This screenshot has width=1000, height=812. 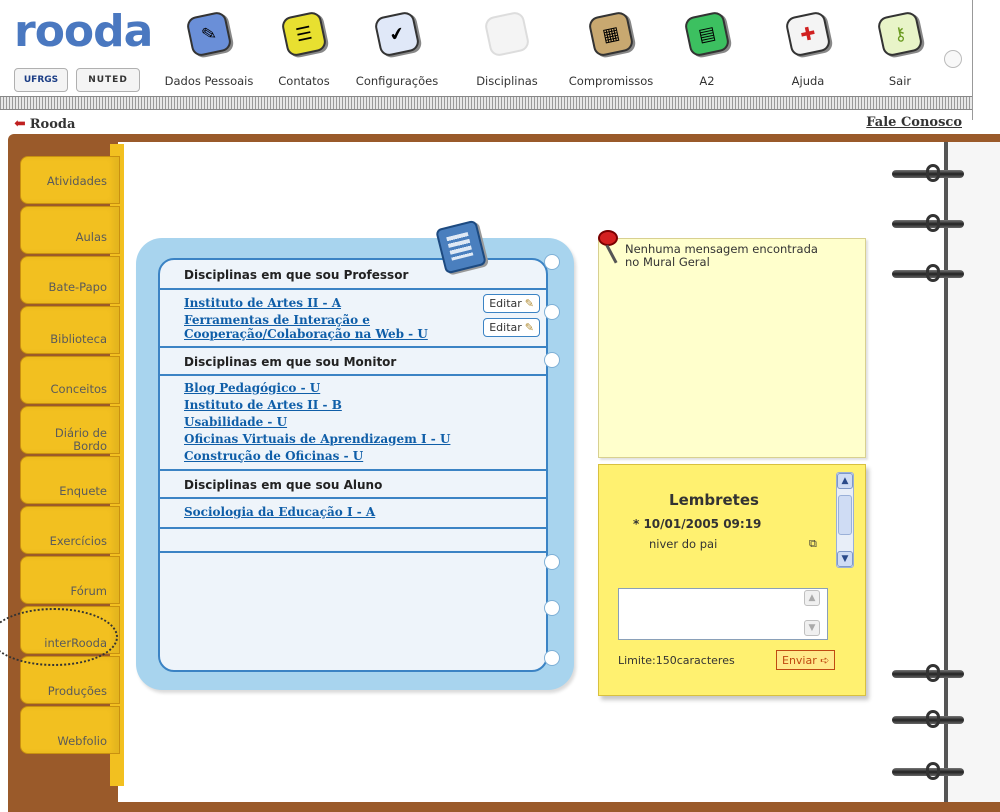 What do you see at coordinates (972, 60) in the screenshot?
I see `page-edge-line` at bounding box center [972, 60].